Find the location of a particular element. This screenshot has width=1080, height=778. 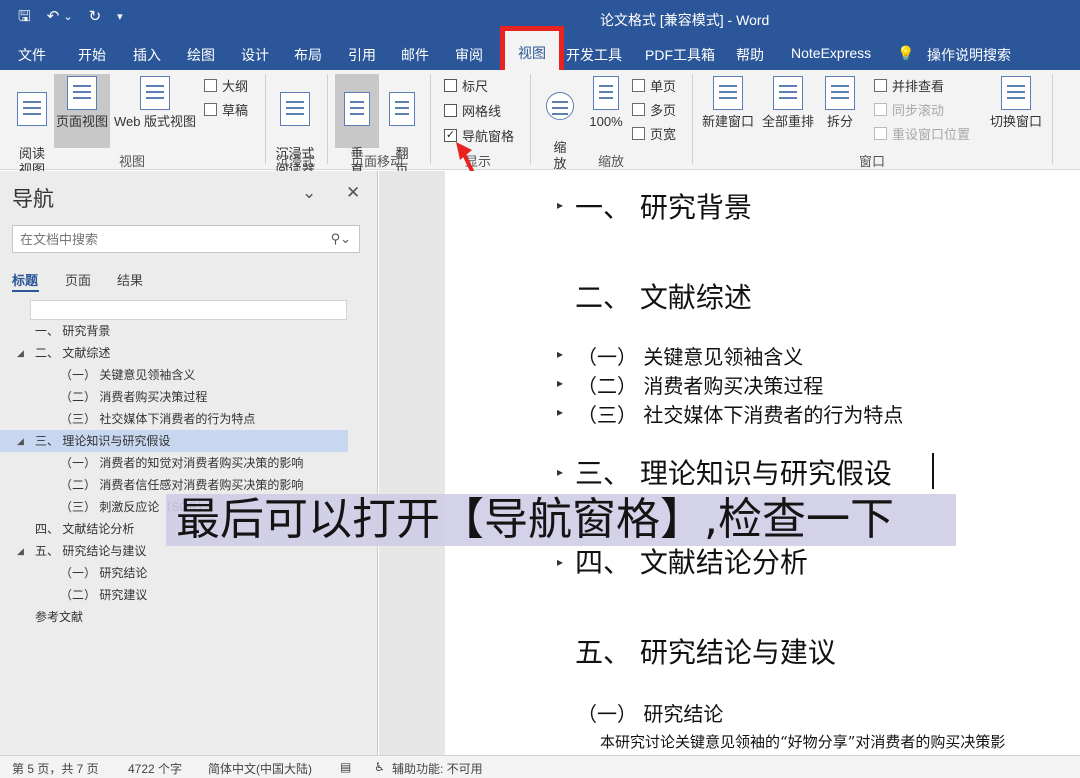

split-label: 拆分 is located at coordinates (839, 121).